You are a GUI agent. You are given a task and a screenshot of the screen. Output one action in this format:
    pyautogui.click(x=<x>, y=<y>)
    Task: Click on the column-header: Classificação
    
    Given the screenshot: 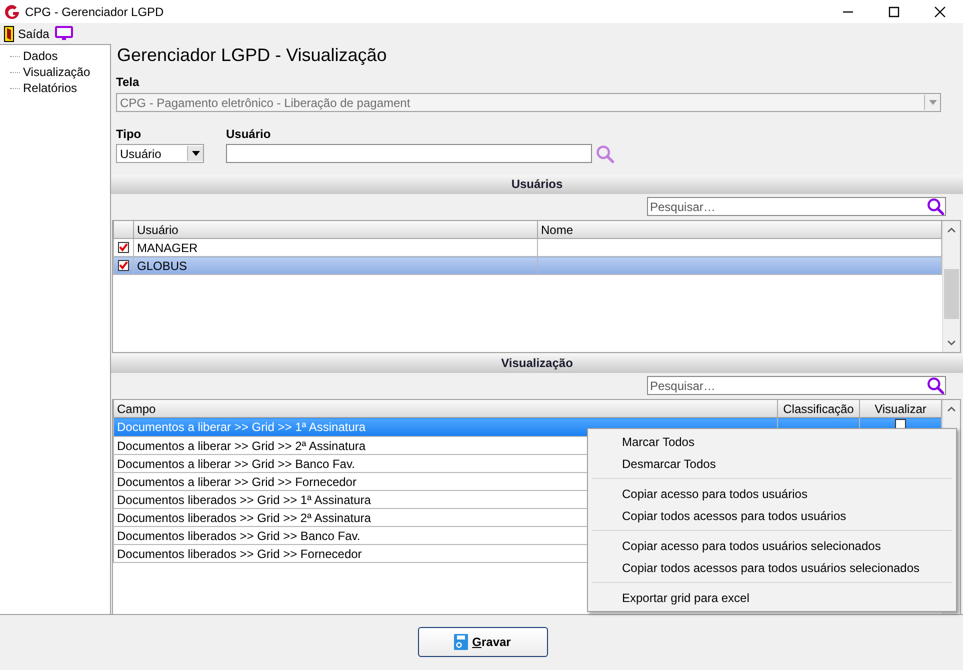 What is the action you would take?
    pyautogui.click(x=819, y=409)
    